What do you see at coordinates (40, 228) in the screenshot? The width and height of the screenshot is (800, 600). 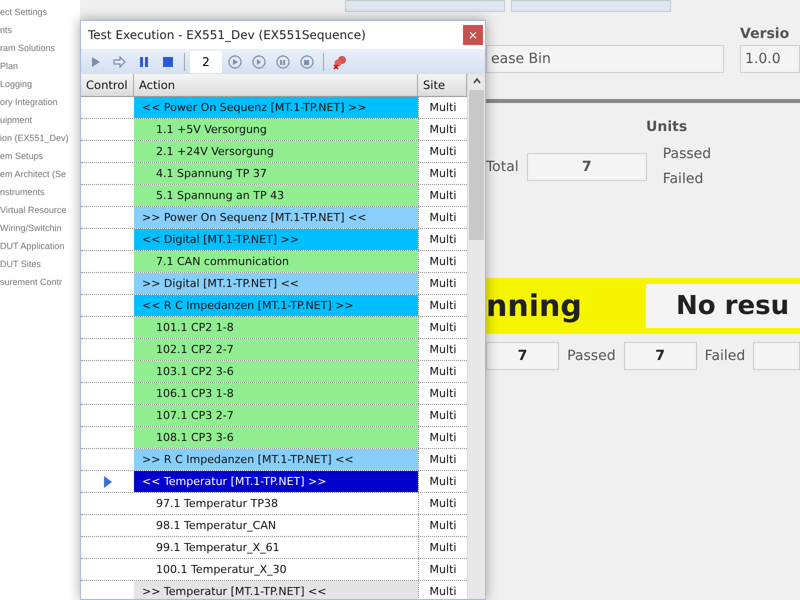 I see `sidebar-item: Wiring/Switchin` at bounding box center [40, 228].